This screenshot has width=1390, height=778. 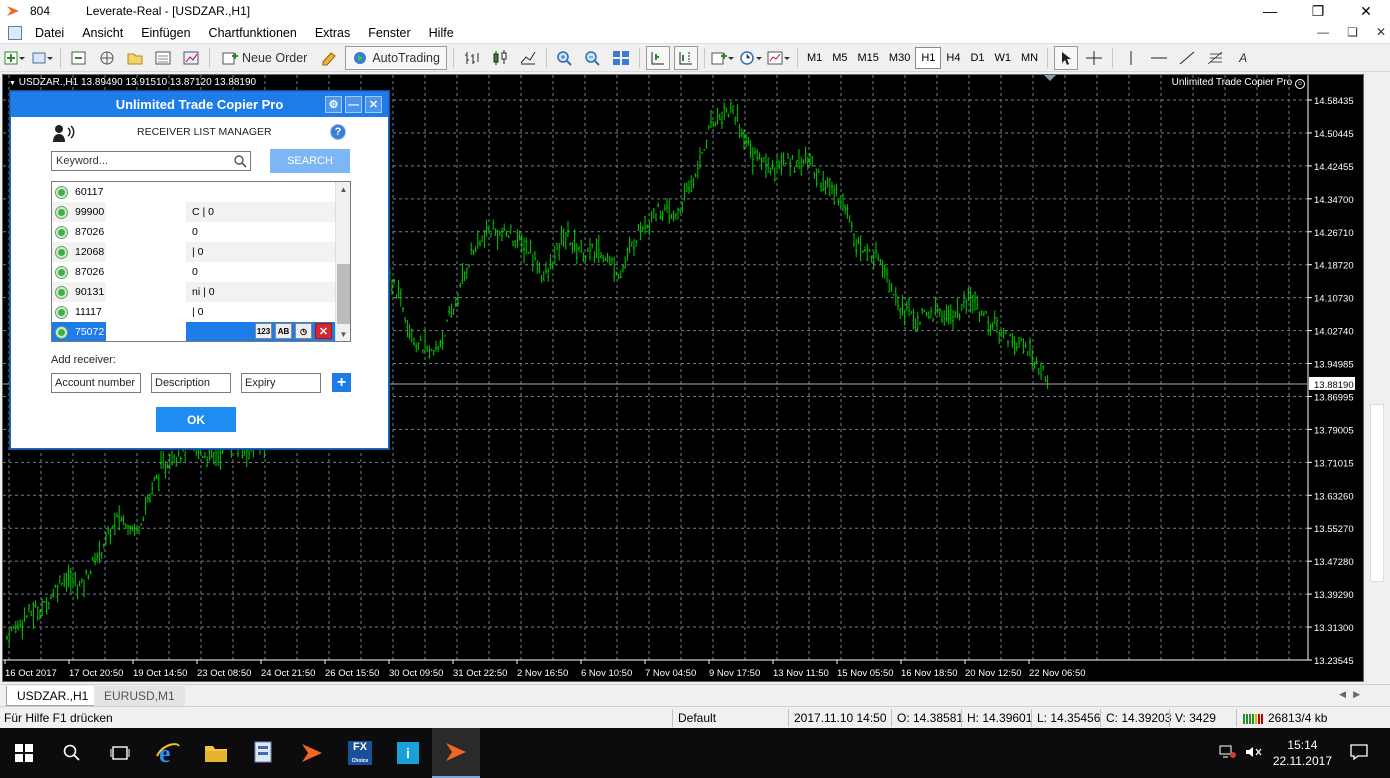 What do you see at coordinates (42, 58) in the screenshot?
I see `profiles-icon` at bounding box center [42, 58].